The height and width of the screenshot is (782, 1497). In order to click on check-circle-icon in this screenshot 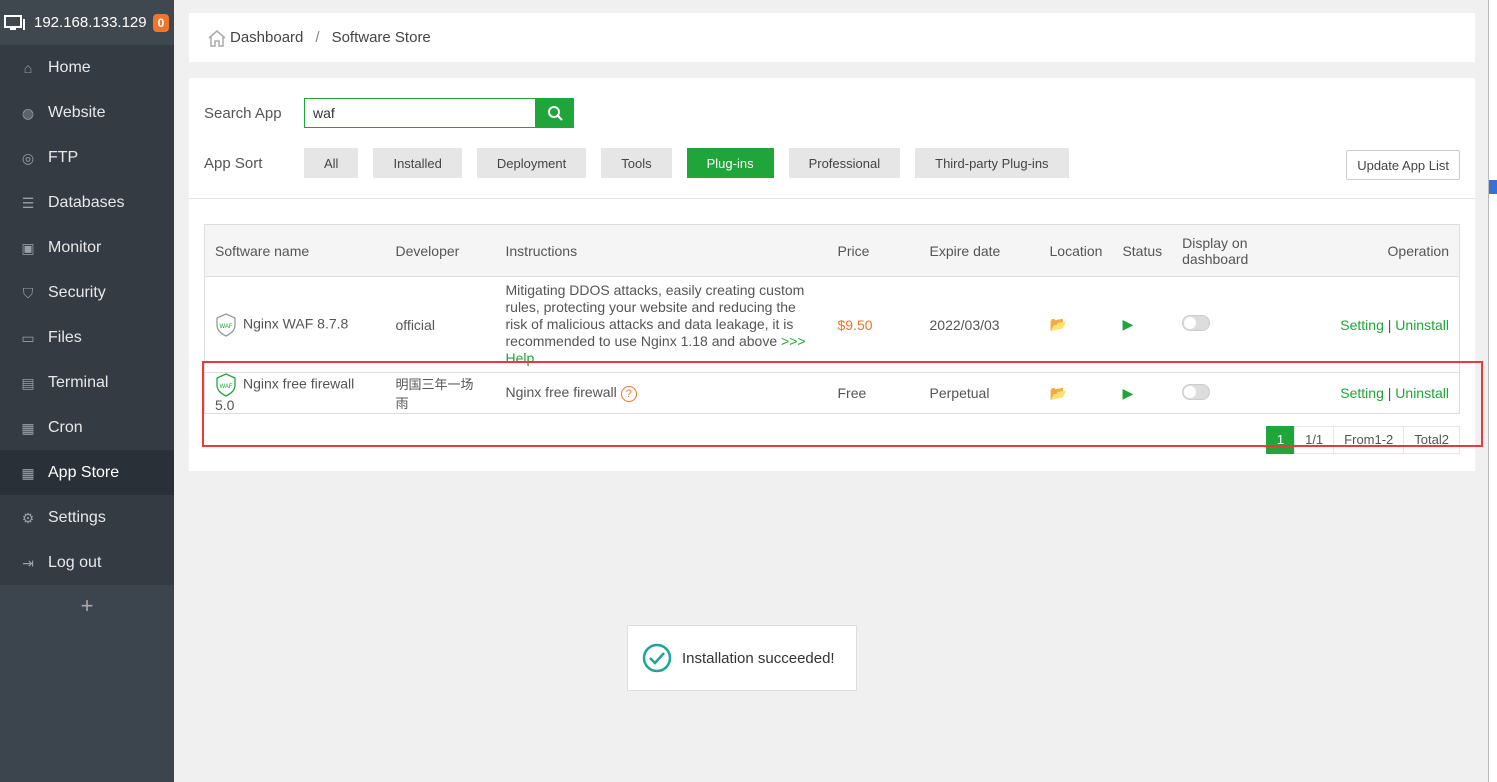, I will do `click(657, 658)`.